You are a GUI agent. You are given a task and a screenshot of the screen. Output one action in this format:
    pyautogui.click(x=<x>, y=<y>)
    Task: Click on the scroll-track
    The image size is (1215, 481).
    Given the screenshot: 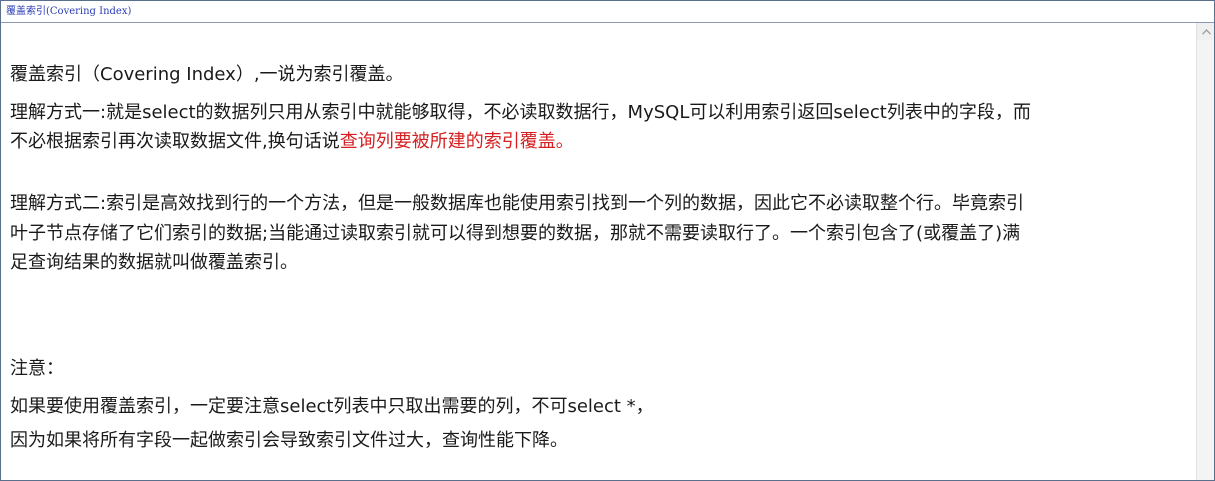 What is the action you would take?
    pyautogui.click(x=1205, y=260)
    